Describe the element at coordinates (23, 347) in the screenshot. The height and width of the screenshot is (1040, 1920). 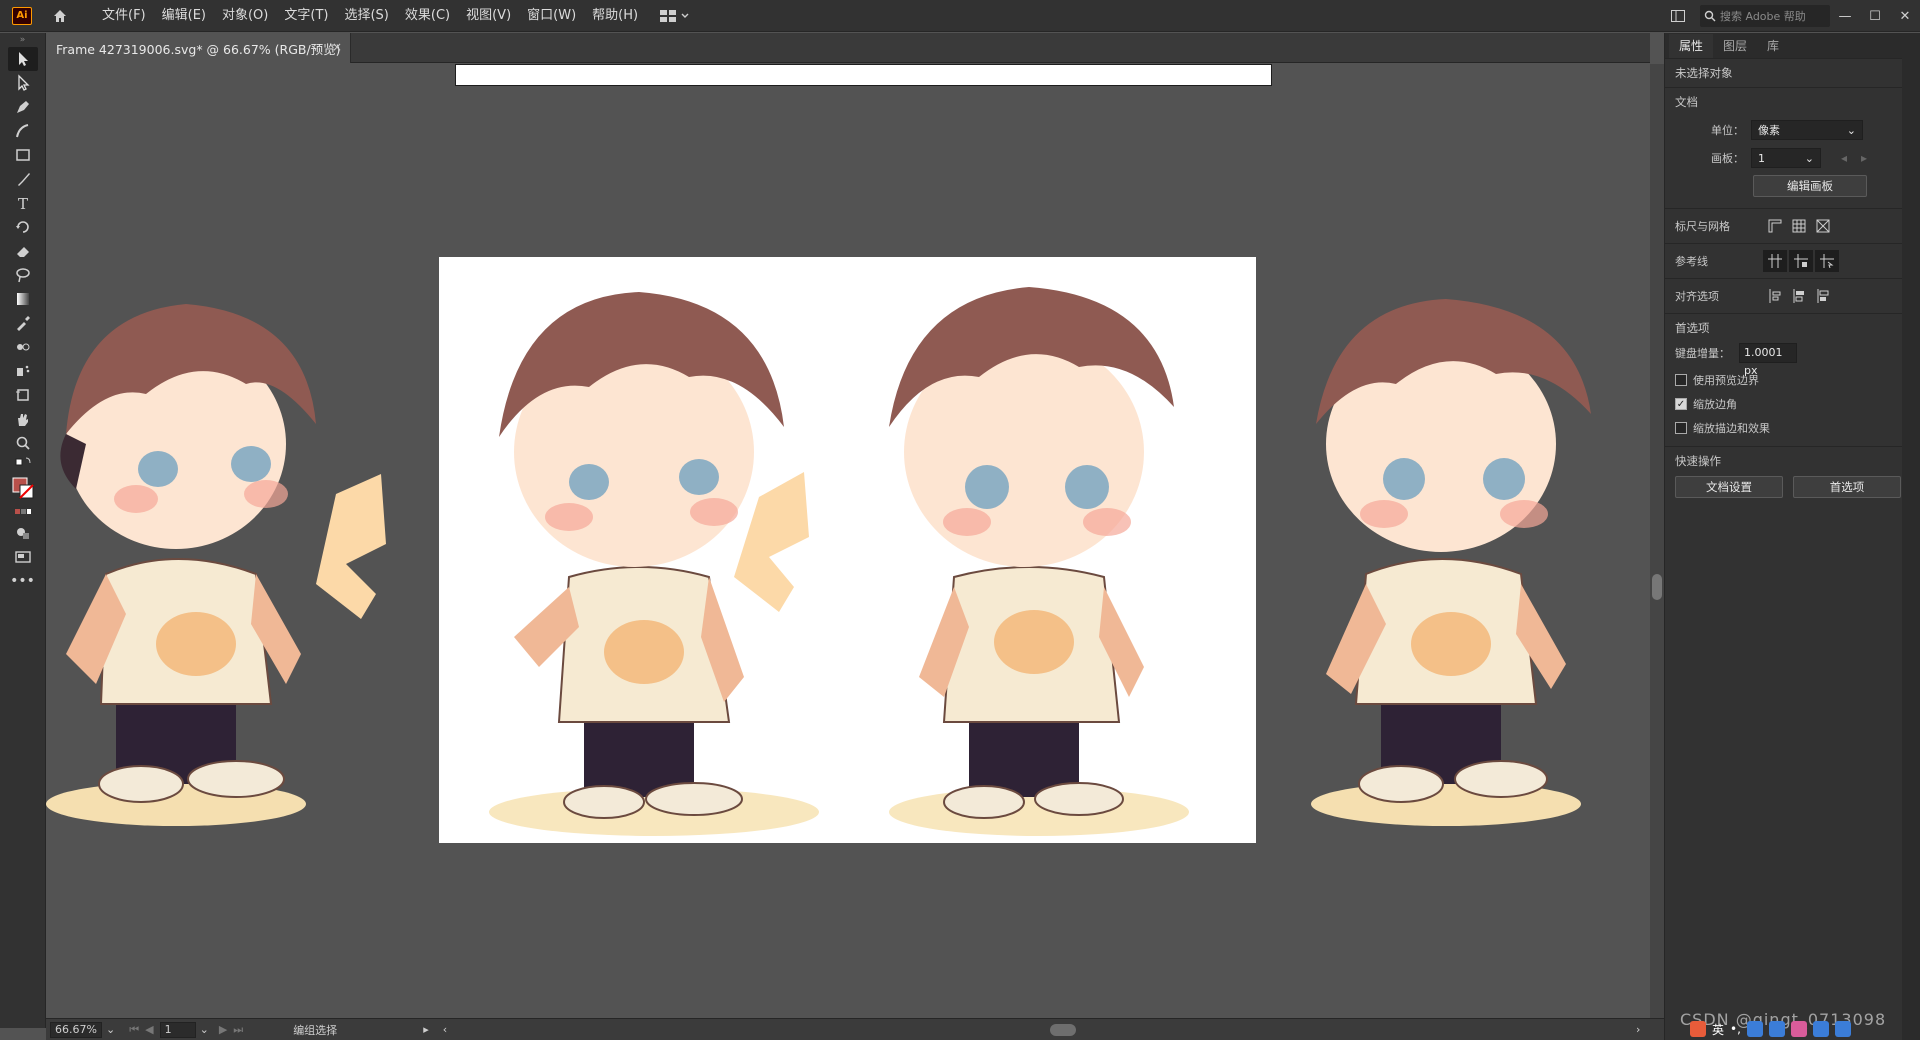
I see `blend-tool-icon` at that location.